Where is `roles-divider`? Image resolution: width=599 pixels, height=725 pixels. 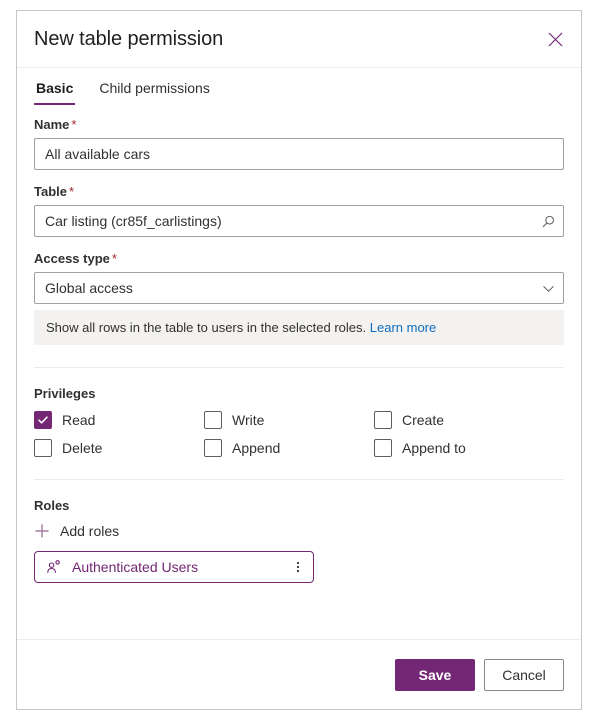
roles-divider is located at coordinates (299, 479).